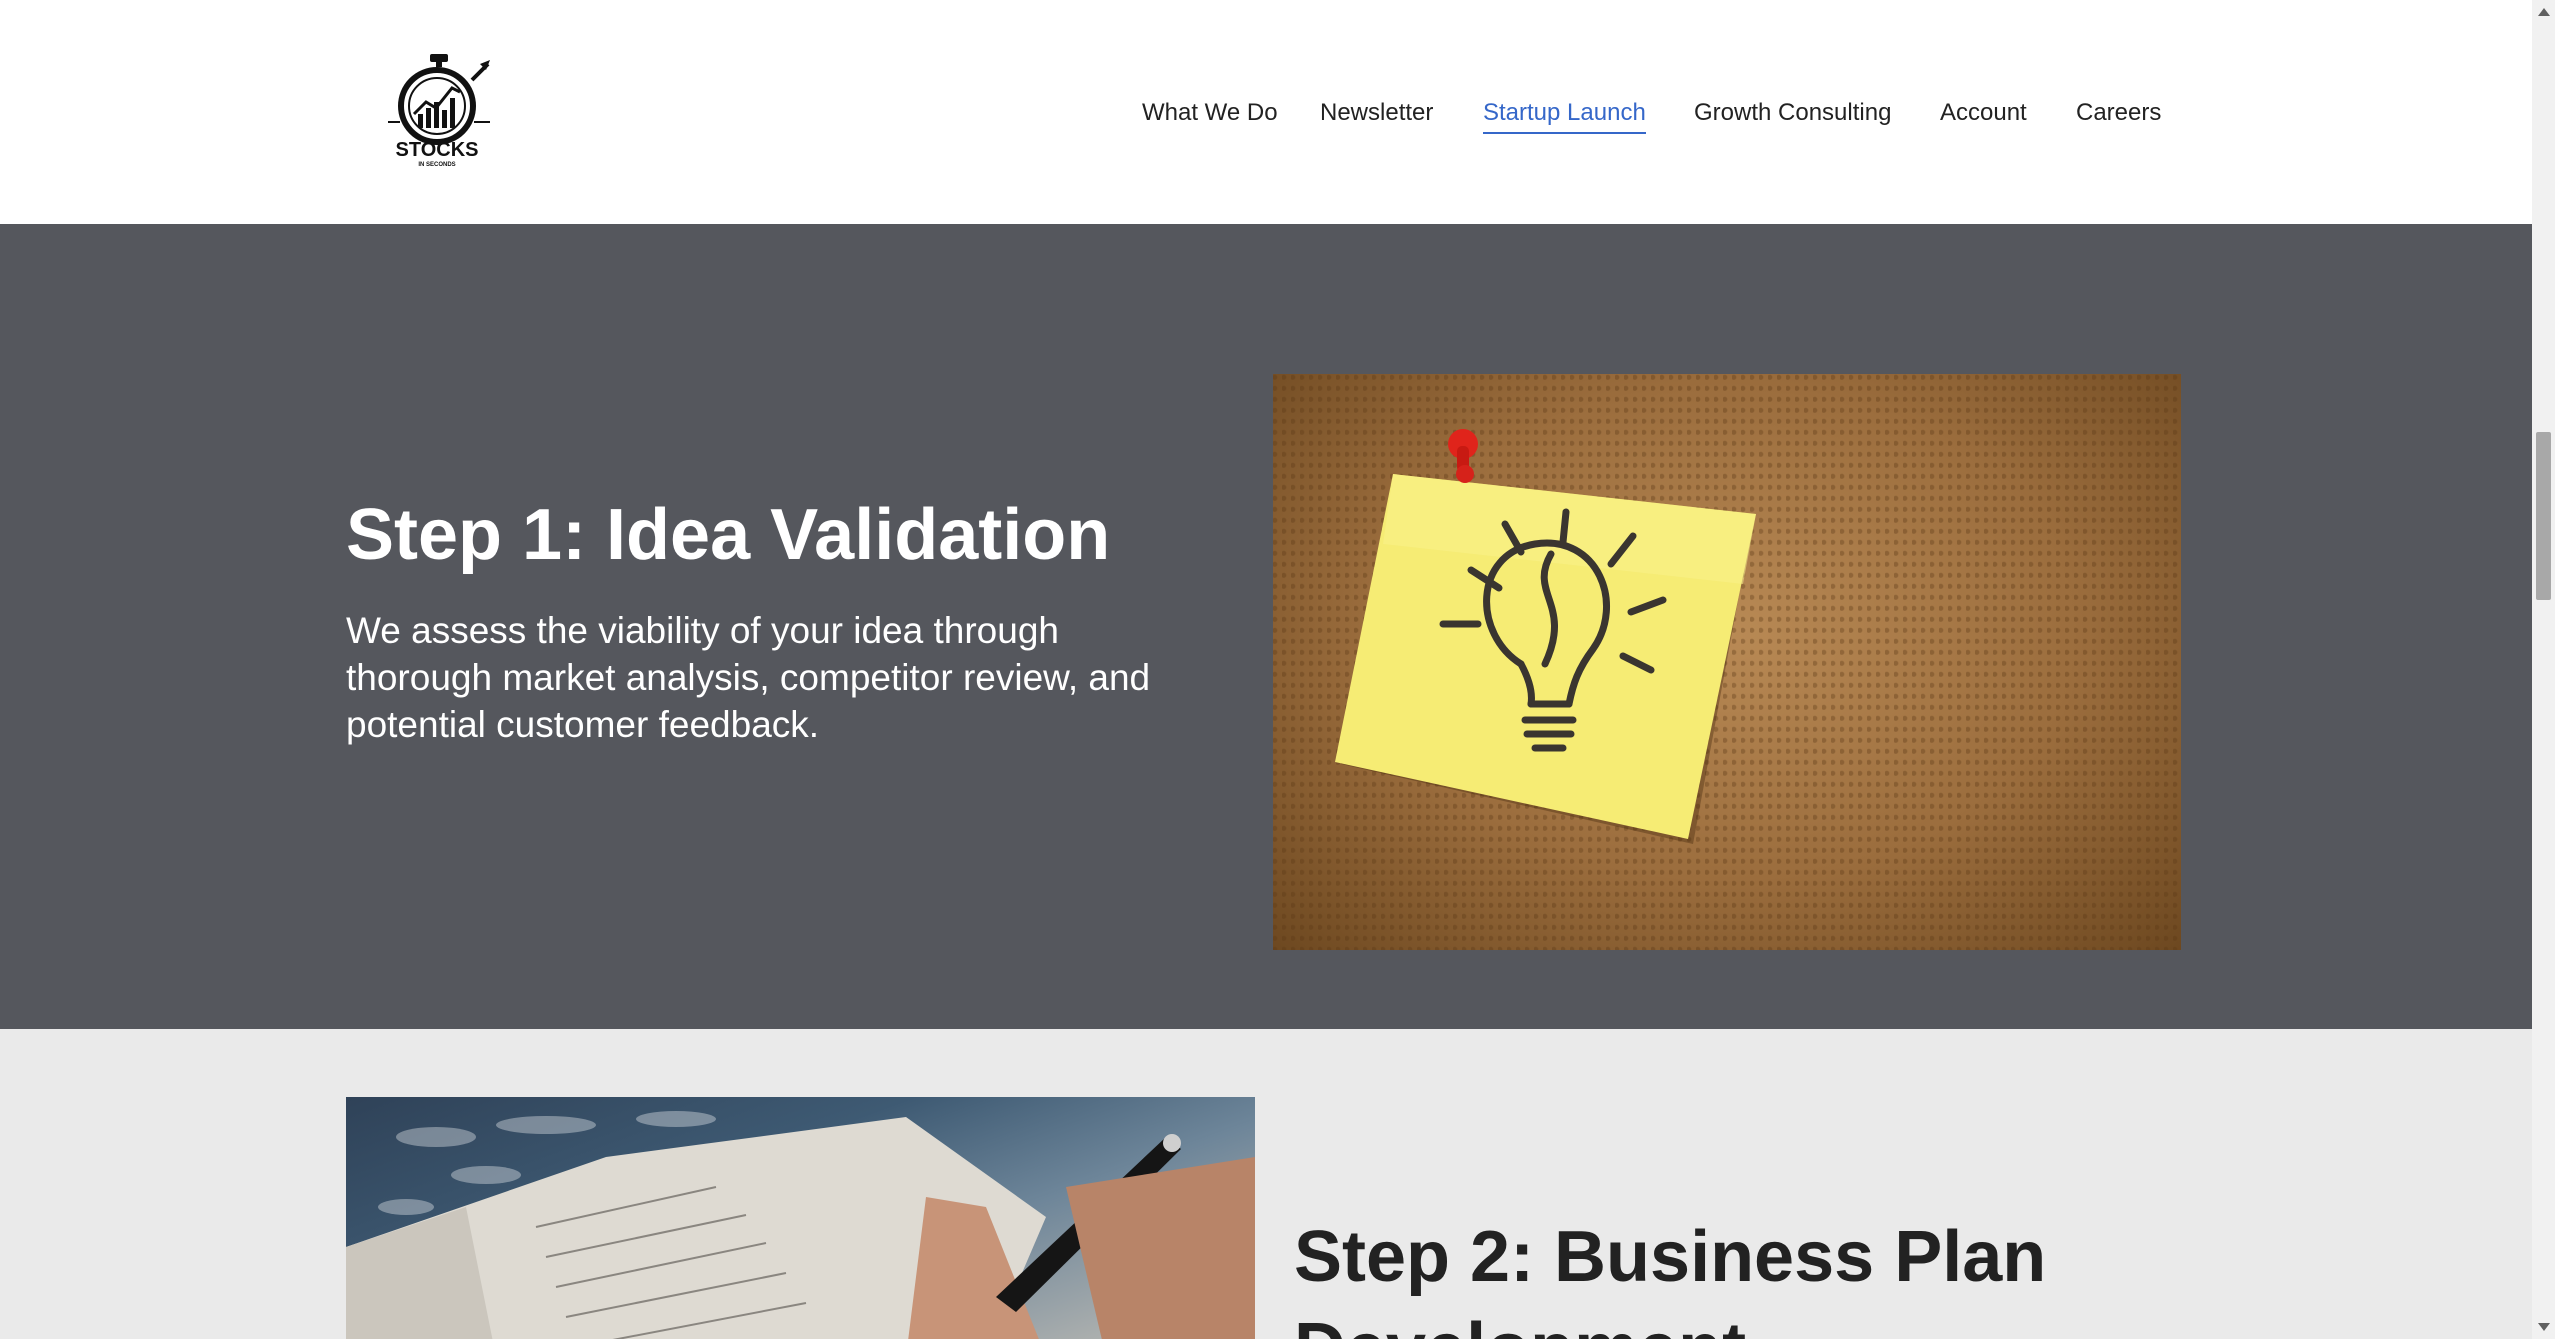 This screenshot has width=2555, height=1339. I want to click on scroll-down-arrow-icon, so click(2544, 1327).